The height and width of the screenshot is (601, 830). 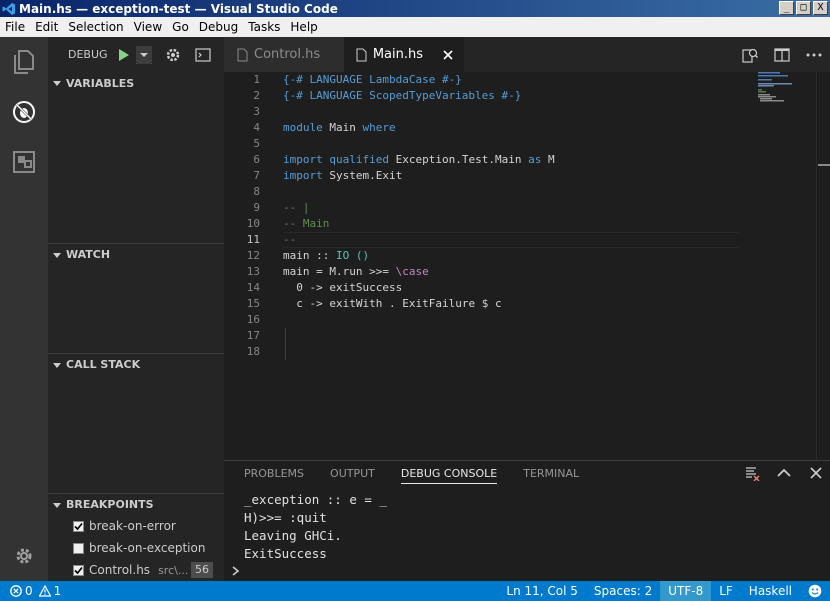 I want to click on menu-view: View, so click(x=148, y=27).